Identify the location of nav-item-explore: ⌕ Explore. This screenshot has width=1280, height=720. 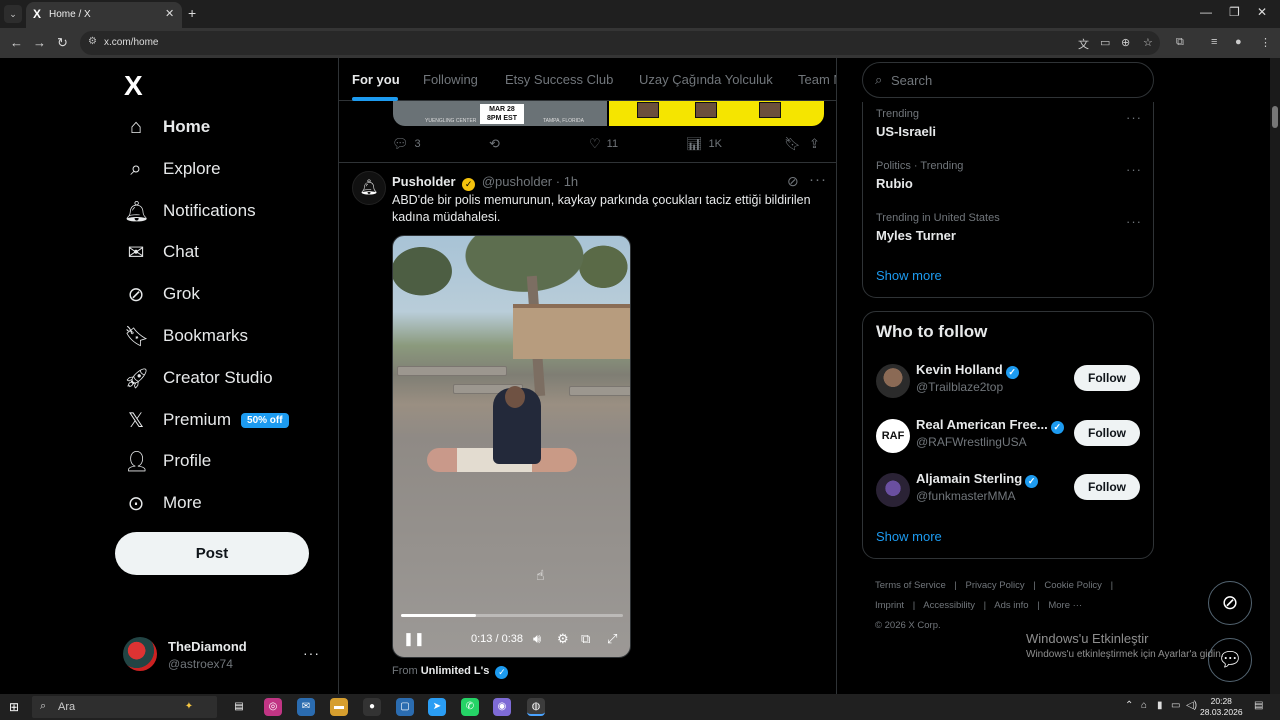
(172, 169).